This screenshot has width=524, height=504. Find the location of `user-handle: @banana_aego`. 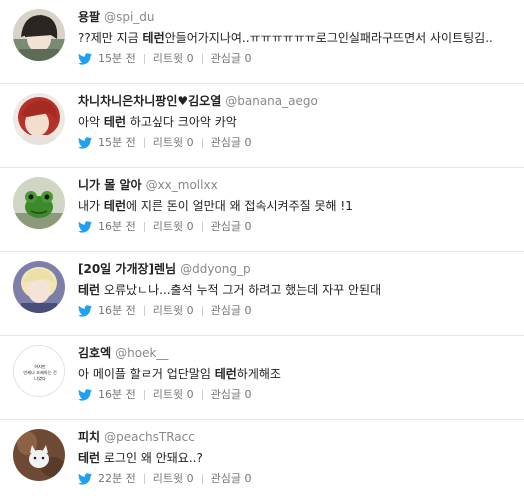

user-handle: @banana_aego is located at coordinates (271, 101).